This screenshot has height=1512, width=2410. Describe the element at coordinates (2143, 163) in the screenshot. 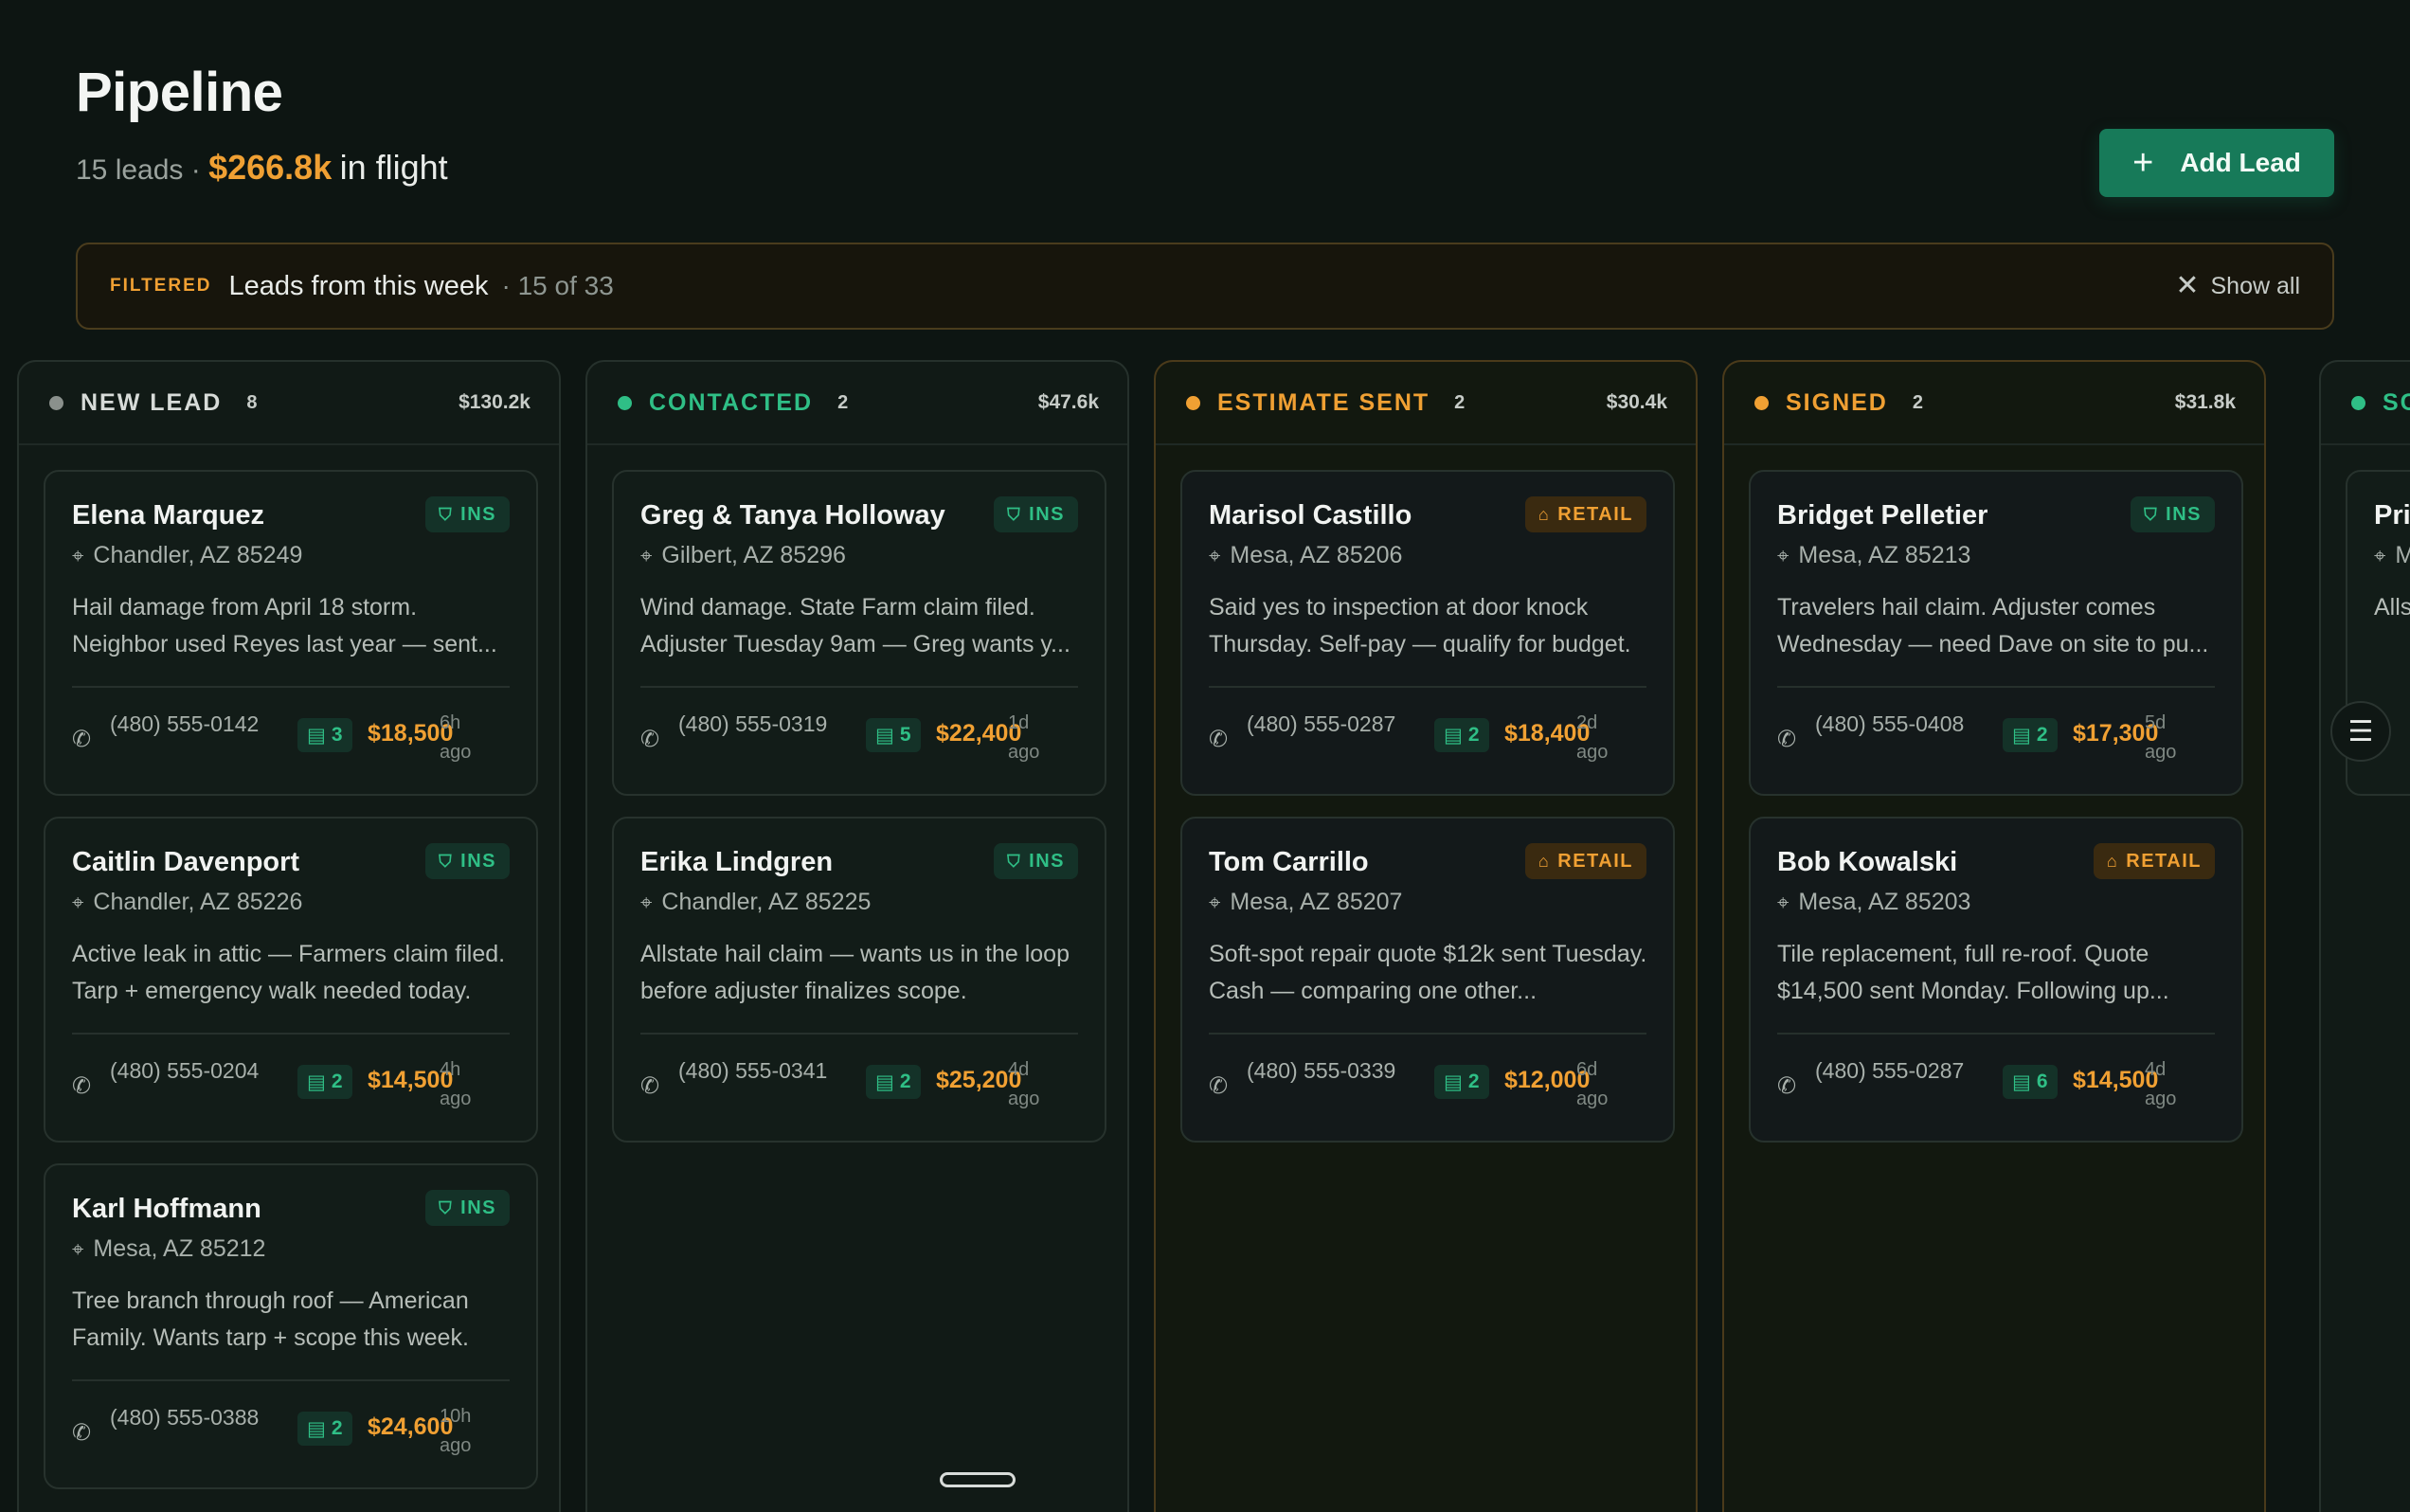

I see `plus-icon: +` at that location.